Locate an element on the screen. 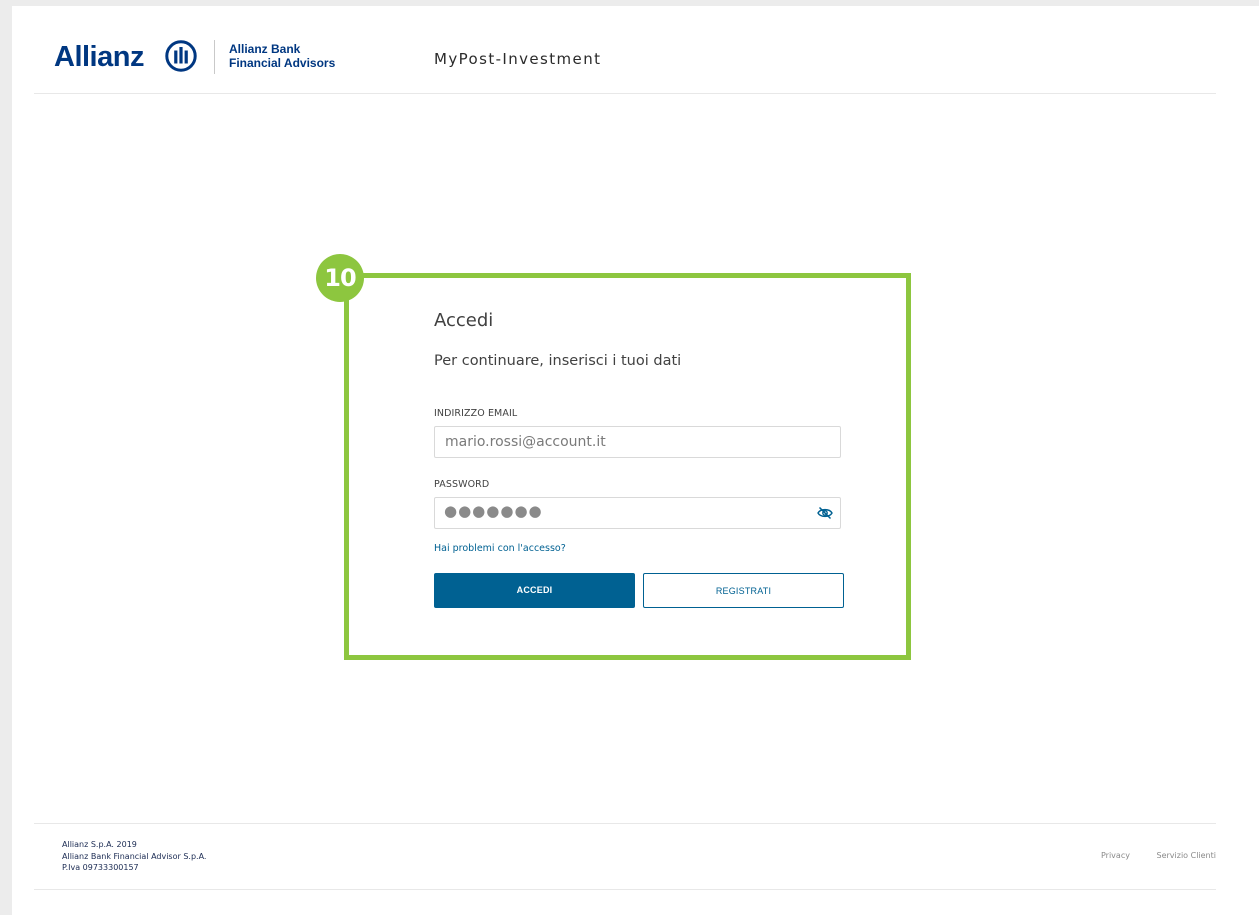  bank-name: Allianz Bank Financial Advisors is located at coordinates (282, 56).